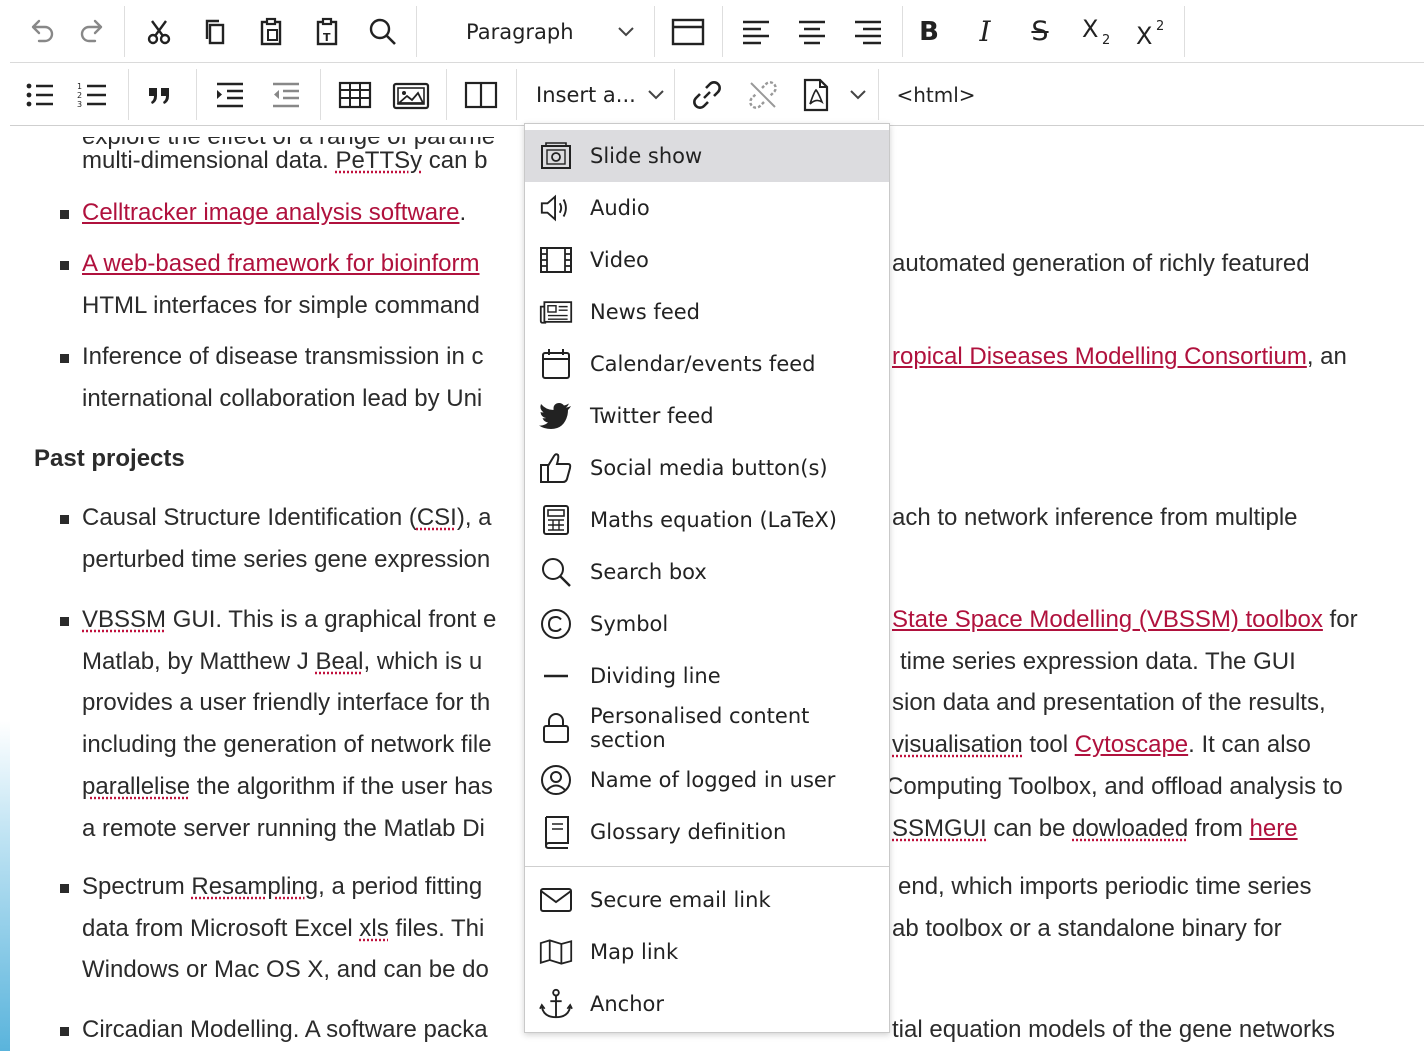 The image size is (1424, 1051). Describe the element at coordinates (411, 94) in the screenshot. I see `insert-image-button` at that location.